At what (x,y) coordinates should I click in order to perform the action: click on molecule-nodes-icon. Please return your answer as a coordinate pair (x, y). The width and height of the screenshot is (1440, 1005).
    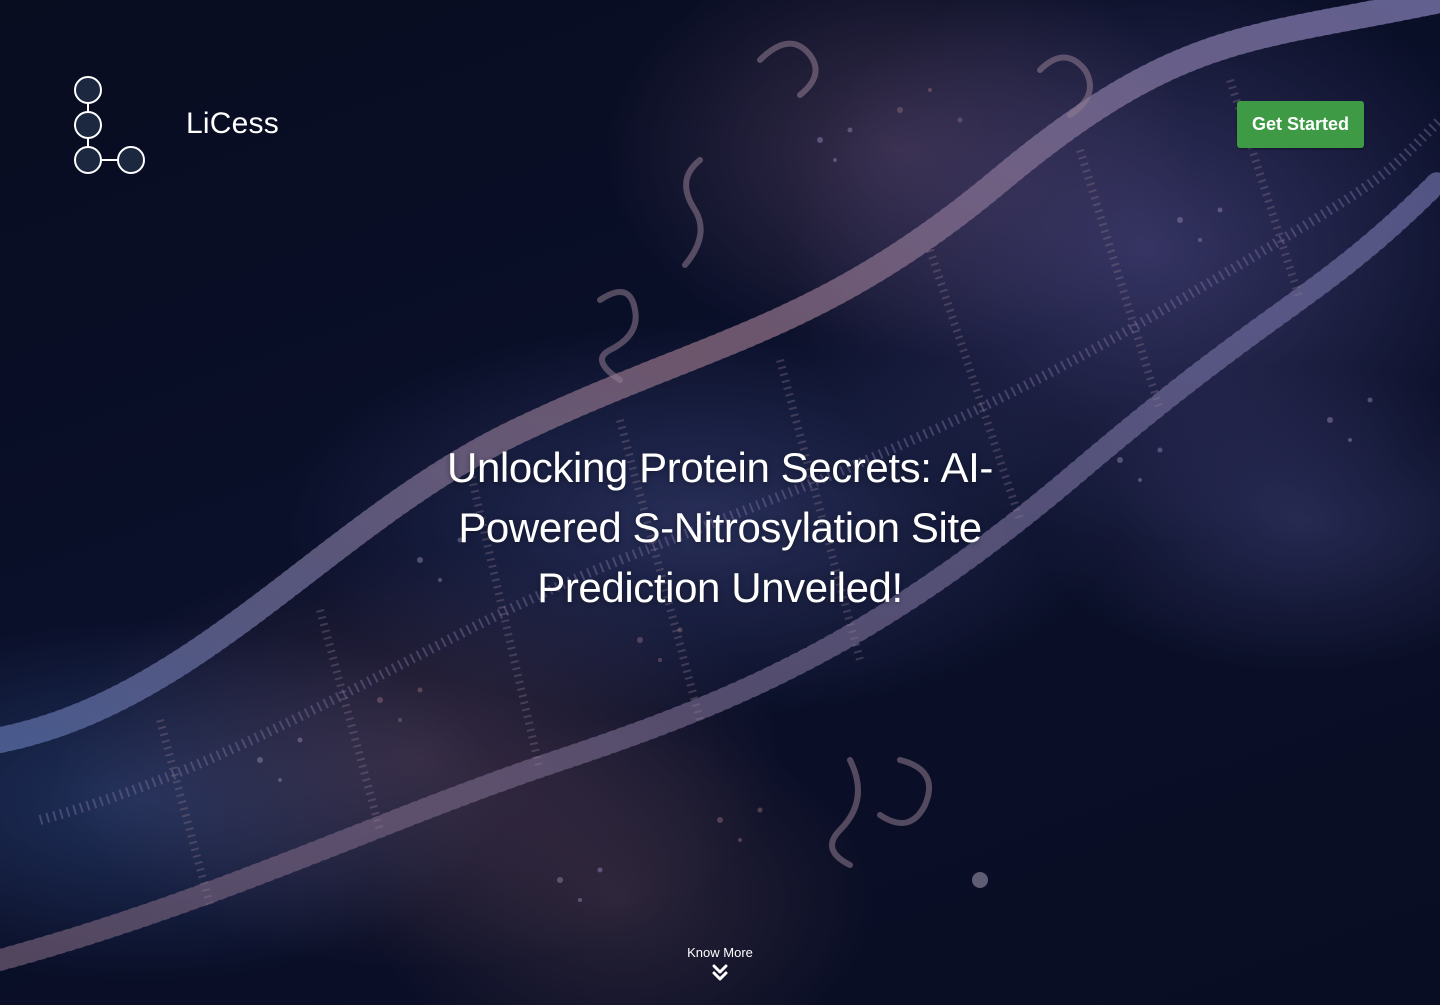
    Looking at the image, I should click on (109, 125).